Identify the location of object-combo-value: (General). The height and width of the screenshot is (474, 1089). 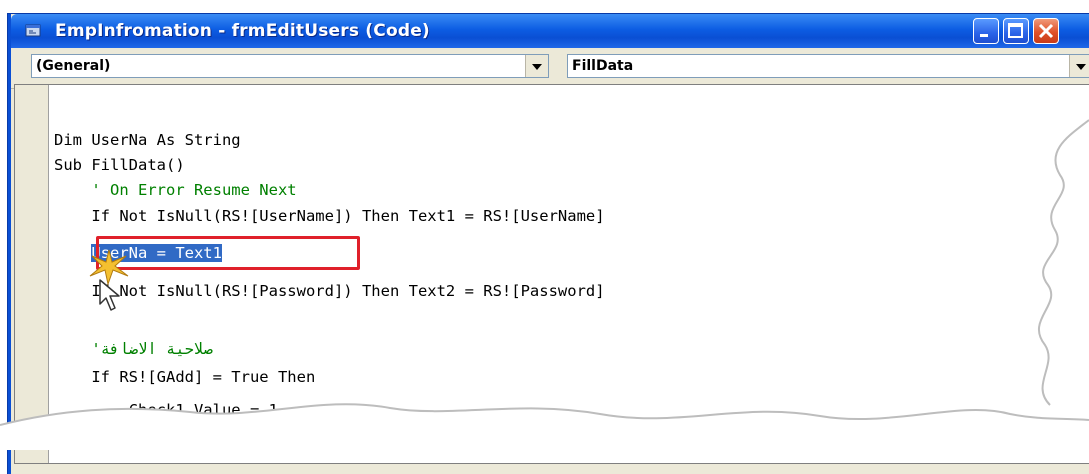
(73, 66).